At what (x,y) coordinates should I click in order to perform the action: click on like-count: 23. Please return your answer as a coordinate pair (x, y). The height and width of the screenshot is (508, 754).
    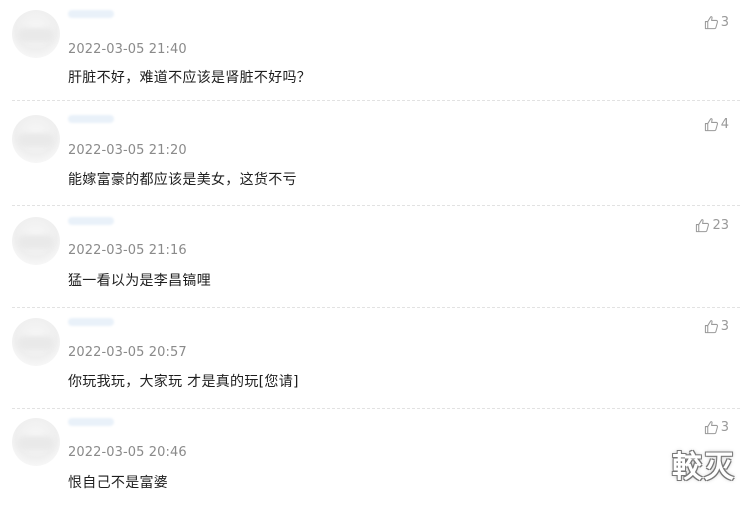
    Looking at the image, I should click on (720, 225).